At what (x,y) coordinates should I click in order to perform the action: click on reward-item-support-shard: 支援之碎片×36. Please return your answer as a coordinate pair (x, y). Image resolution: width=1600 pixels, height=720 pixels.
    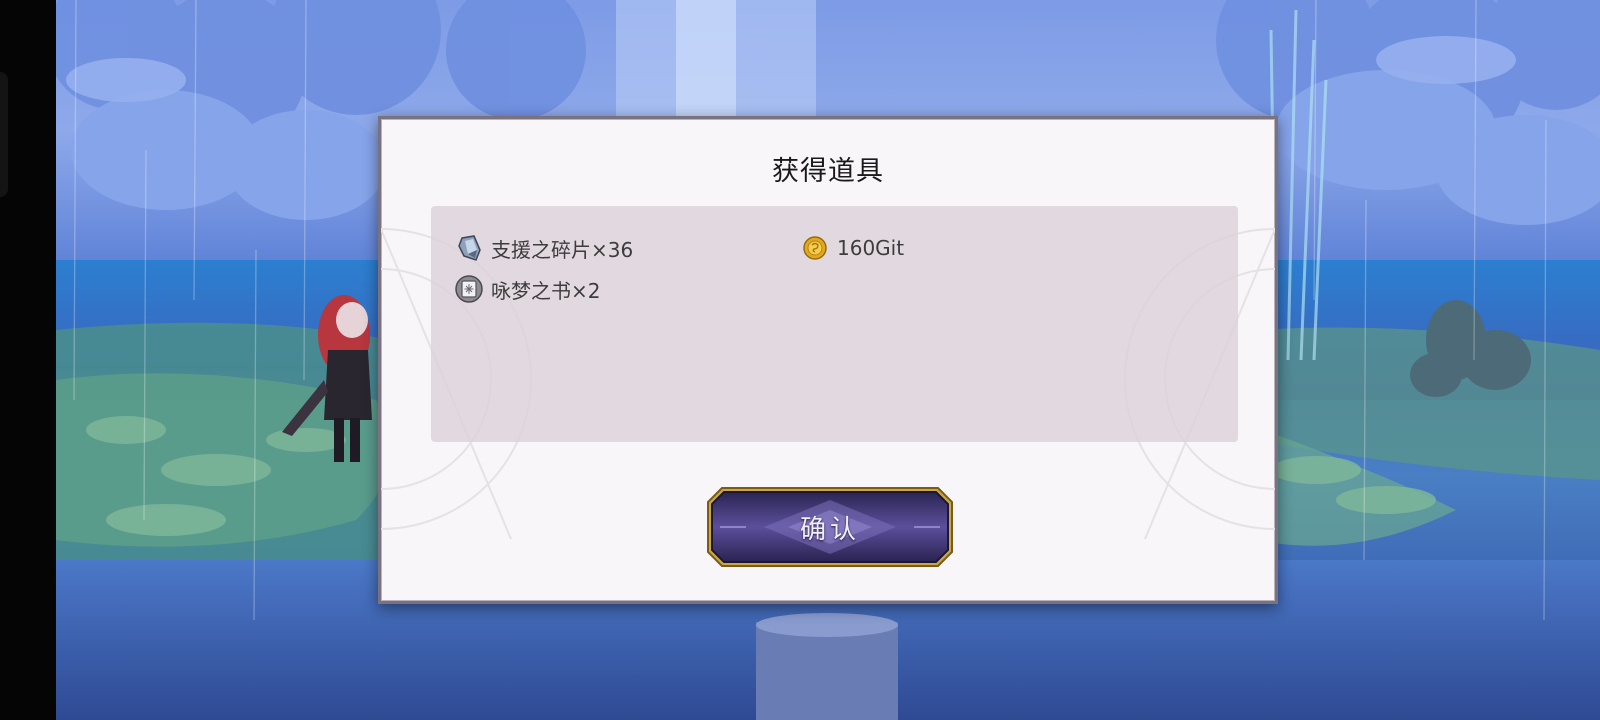
    Looking at the image, I should click on (544, 248).